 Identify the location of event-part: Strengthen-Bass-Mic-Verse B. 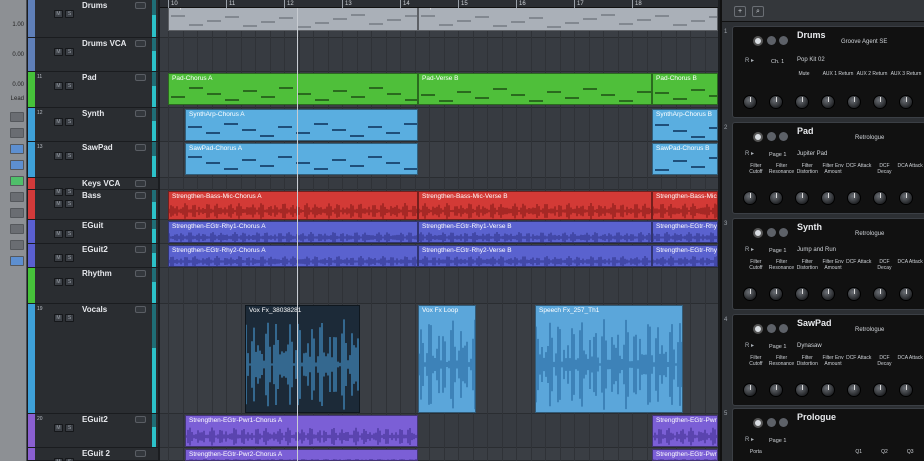
(535, 205).